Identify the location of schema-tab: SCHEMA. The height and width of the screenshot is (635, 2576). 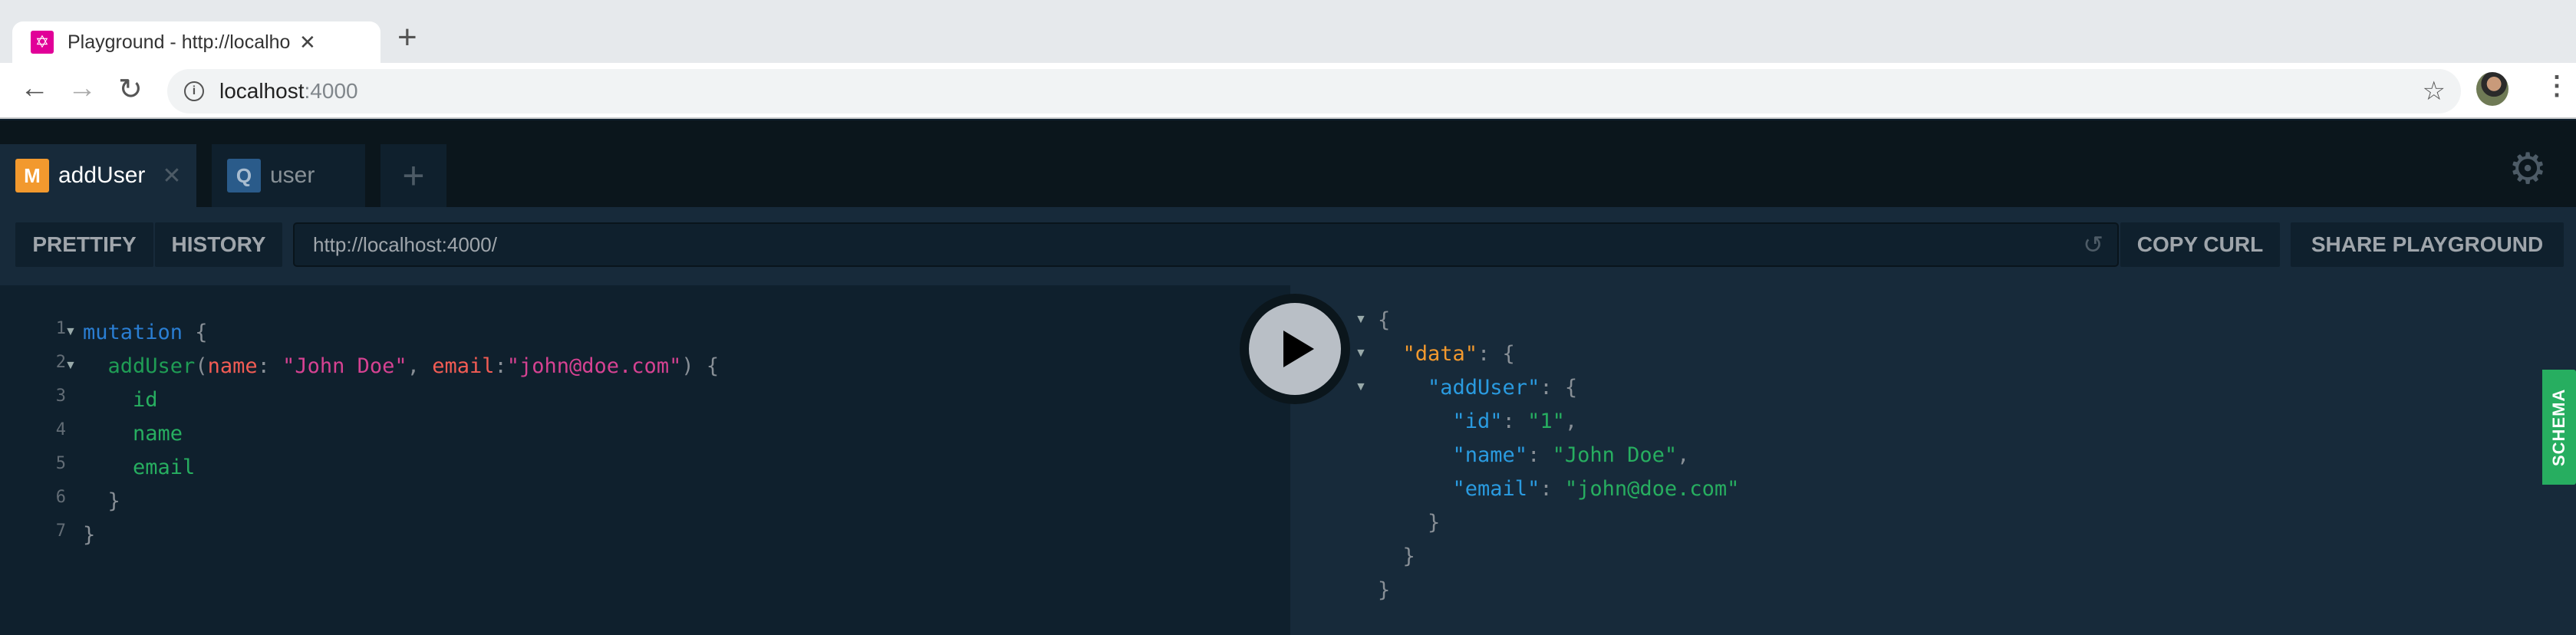
(2559, 427).